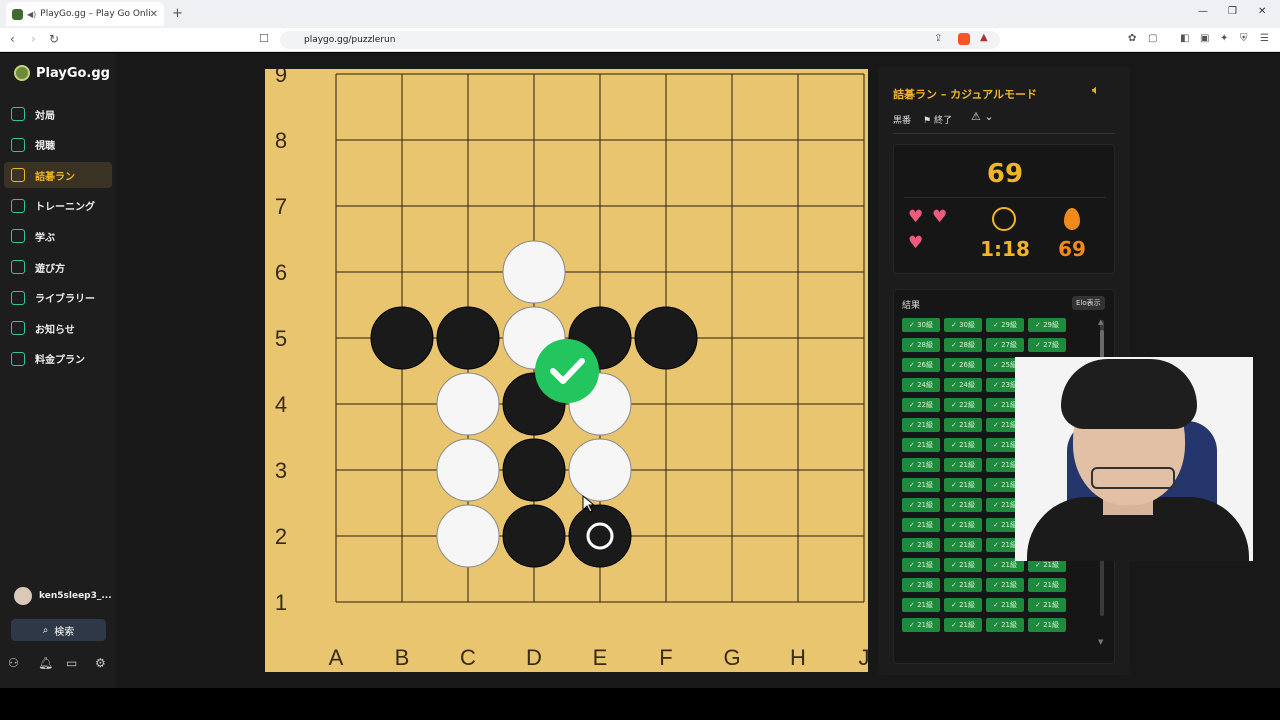  Describe the element at coordinates (942, 121) in the screenshot. I see `end-label: 終了` at that location.